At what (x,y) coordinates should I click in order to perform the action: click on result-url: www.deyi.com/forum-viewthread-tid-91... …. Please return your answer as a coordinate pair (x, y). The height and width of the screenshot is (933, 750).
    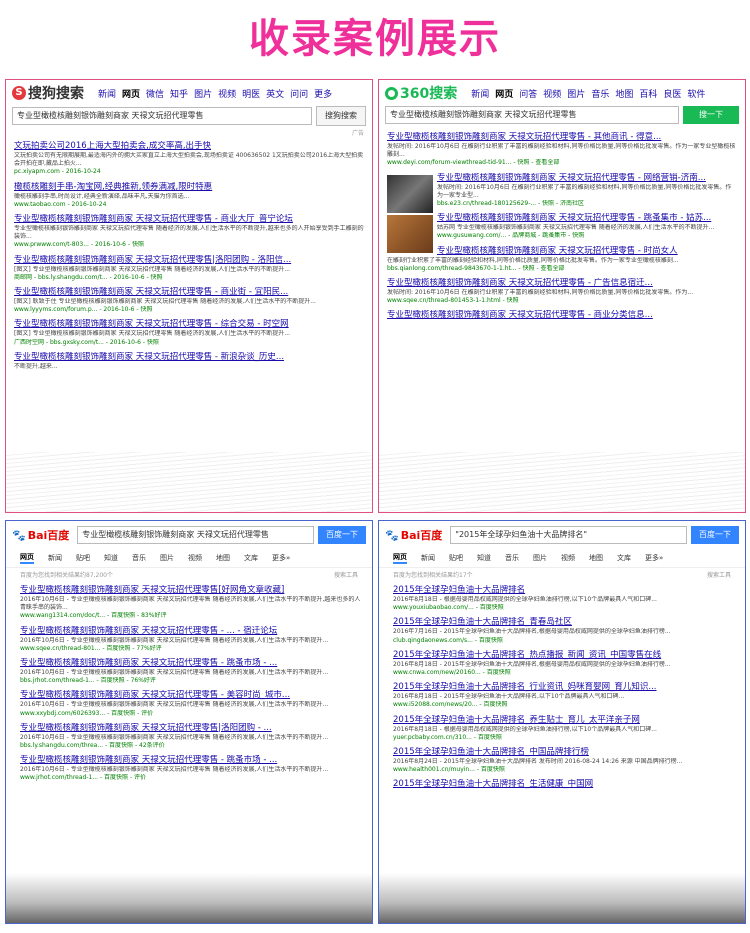
    Looking at the image, I should click on (562, 163).